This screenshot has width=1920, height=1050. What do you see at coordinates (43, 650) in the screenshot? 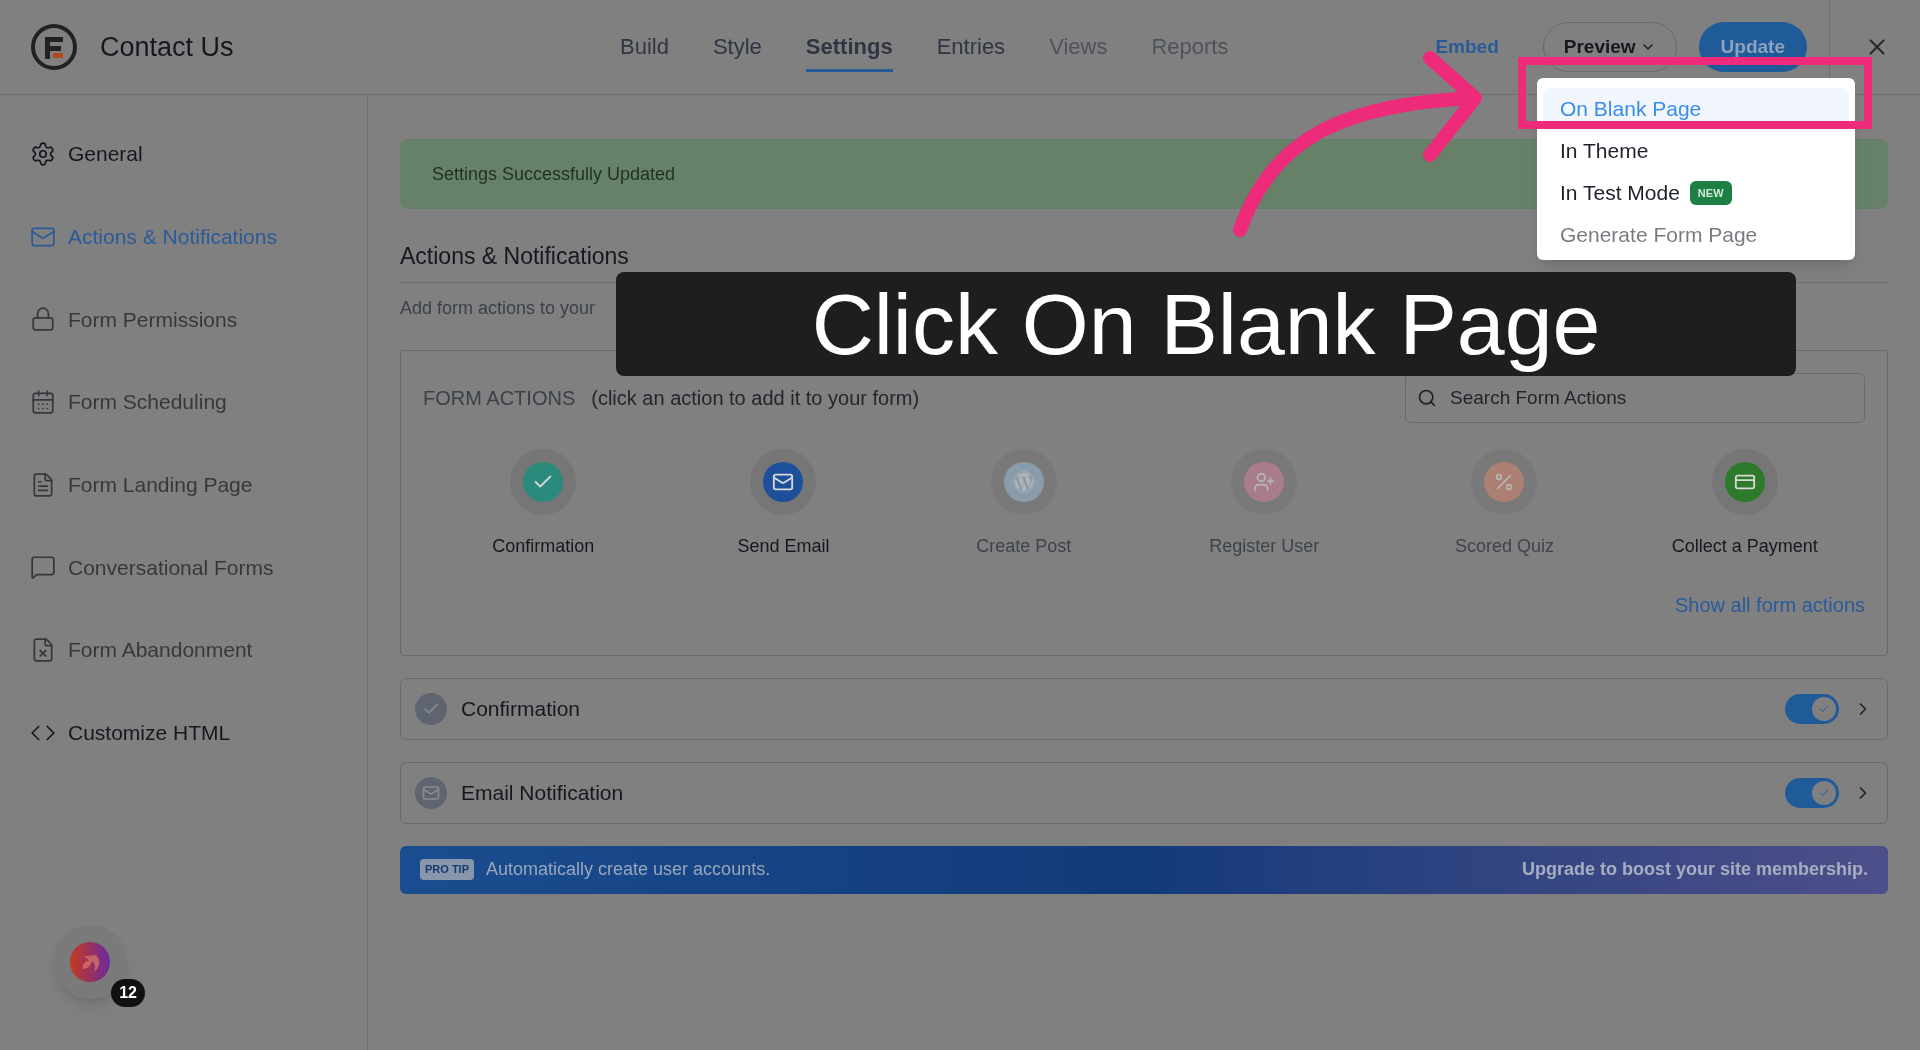
I see `document-x-icon` at bounding box center [43, 650].